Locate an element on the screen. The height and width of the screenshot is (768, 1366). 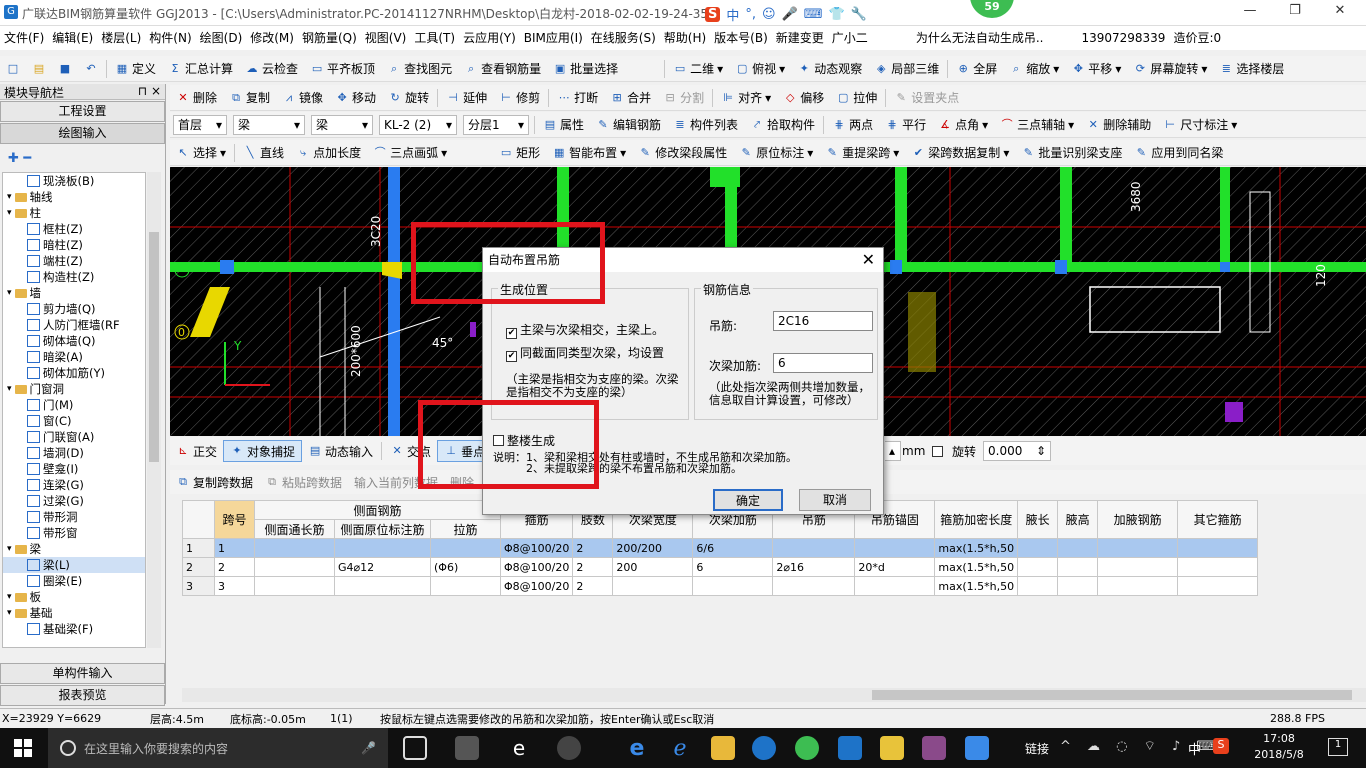
fan-app-icon is located at coordinates (467, 748).